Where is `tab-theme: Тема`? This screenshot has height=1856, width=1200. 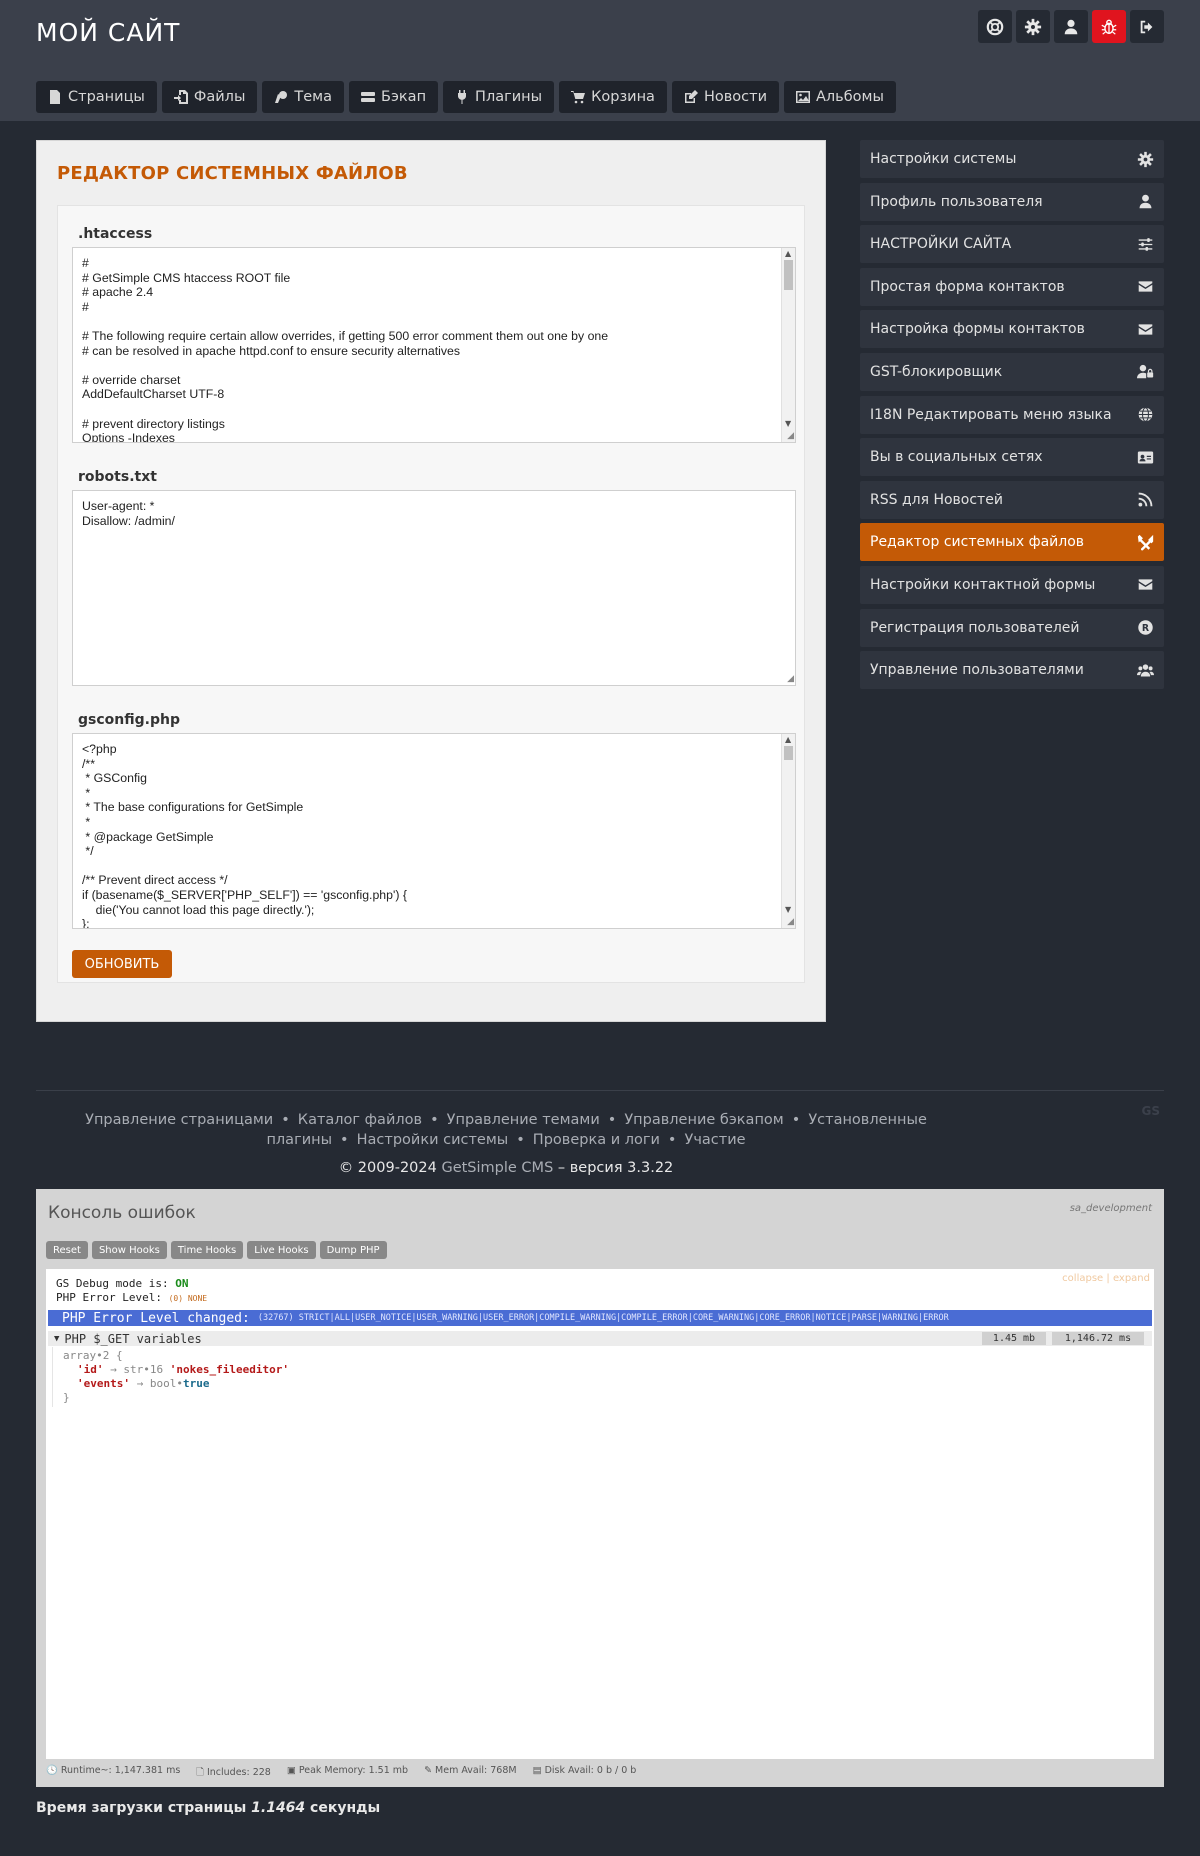
tab-theme: Тема is located at coordinates (303, 97).